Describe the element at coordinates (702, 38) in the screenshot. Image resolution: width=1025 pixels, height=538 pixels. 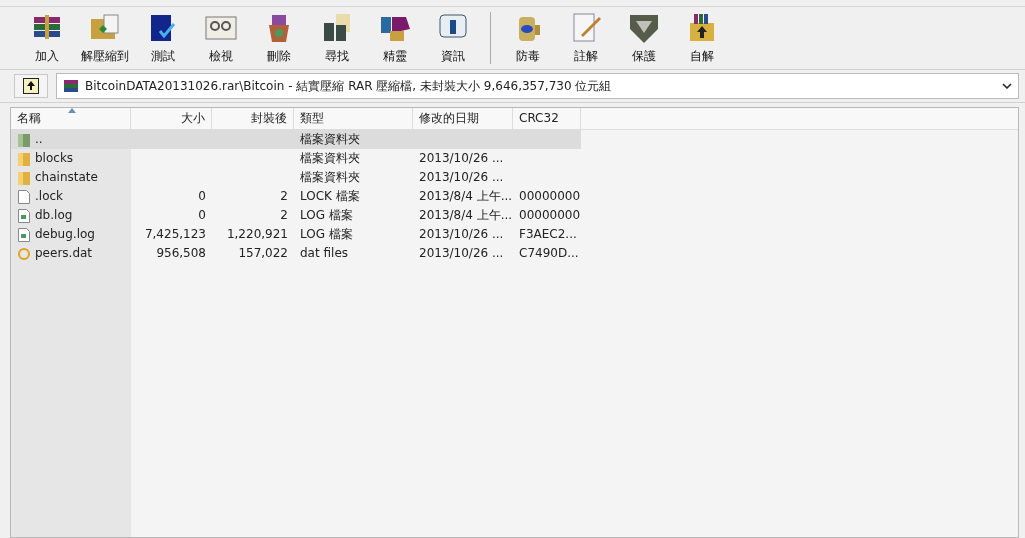
I see `toolbar-button: 自解` at that location.